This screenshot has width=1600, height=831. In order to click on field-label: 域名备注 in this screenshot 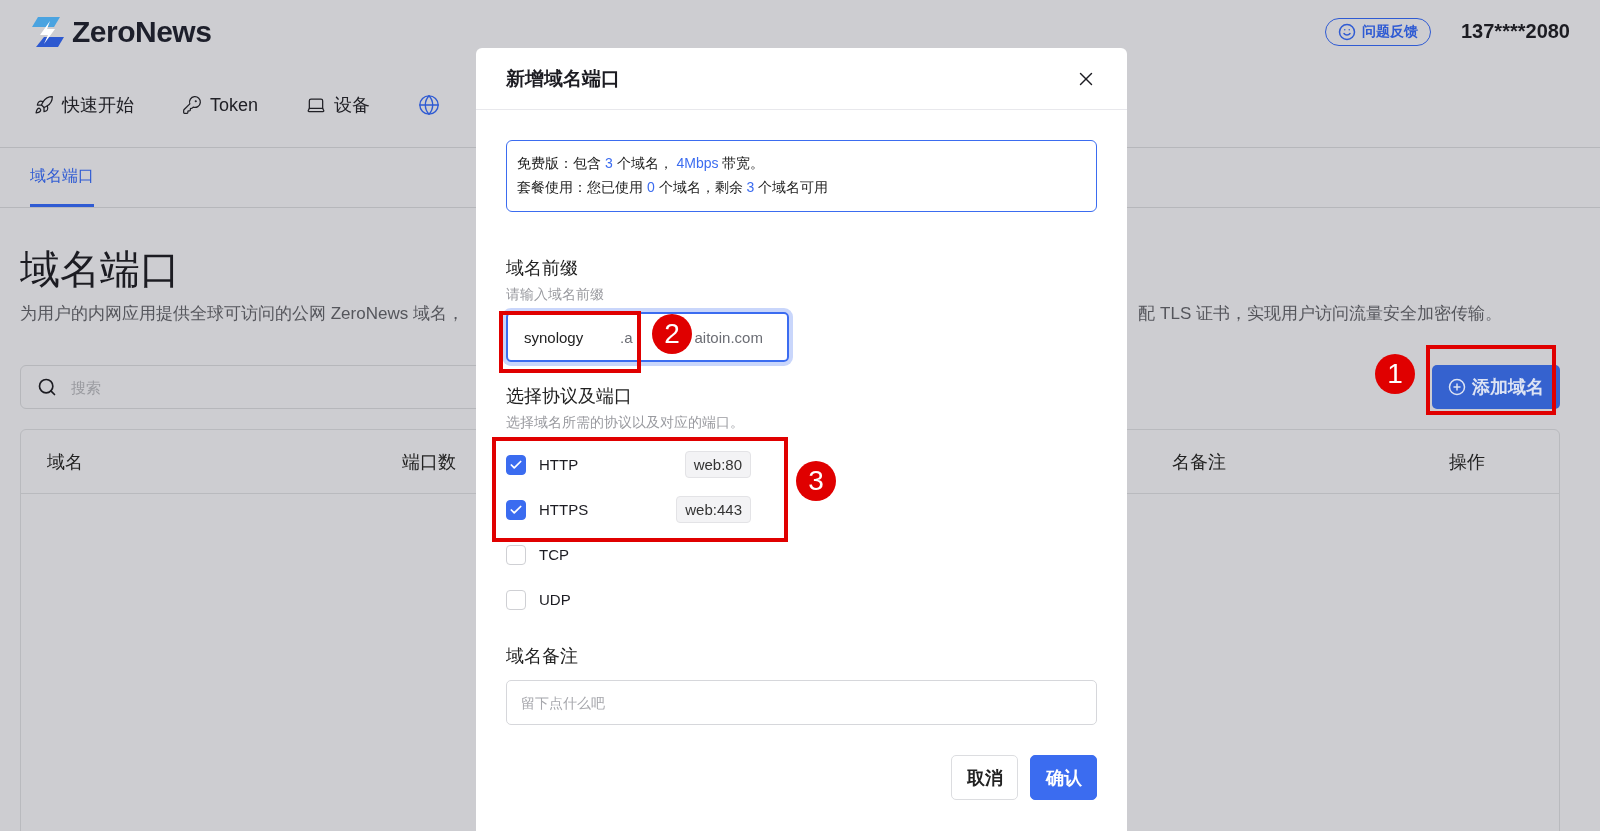, I will do `click(542, 656)`.